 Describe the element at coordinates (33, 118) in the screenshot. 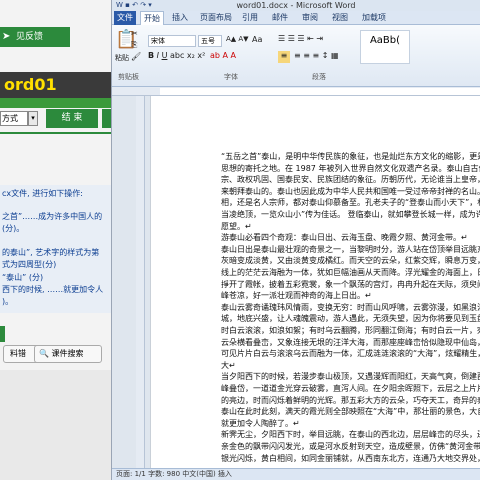

I see `chevron-down-icon: ▾` at that location.